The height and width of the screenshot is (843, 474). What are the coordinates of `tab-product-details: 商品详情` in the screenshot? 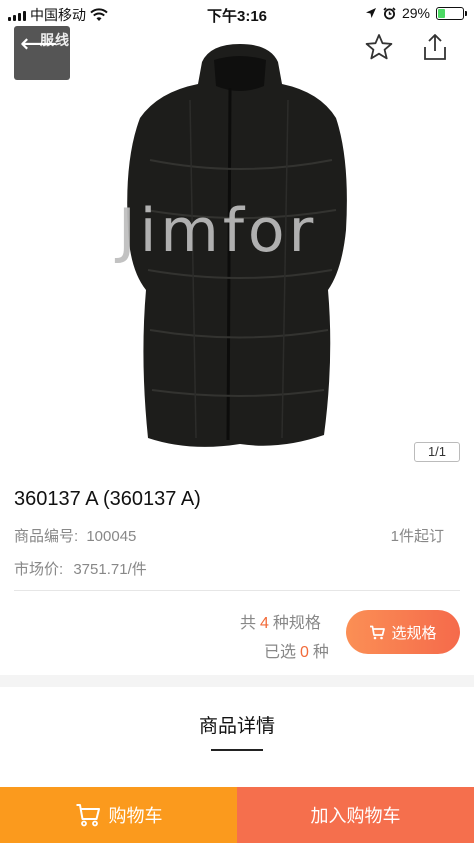 It's located at (237, 724).